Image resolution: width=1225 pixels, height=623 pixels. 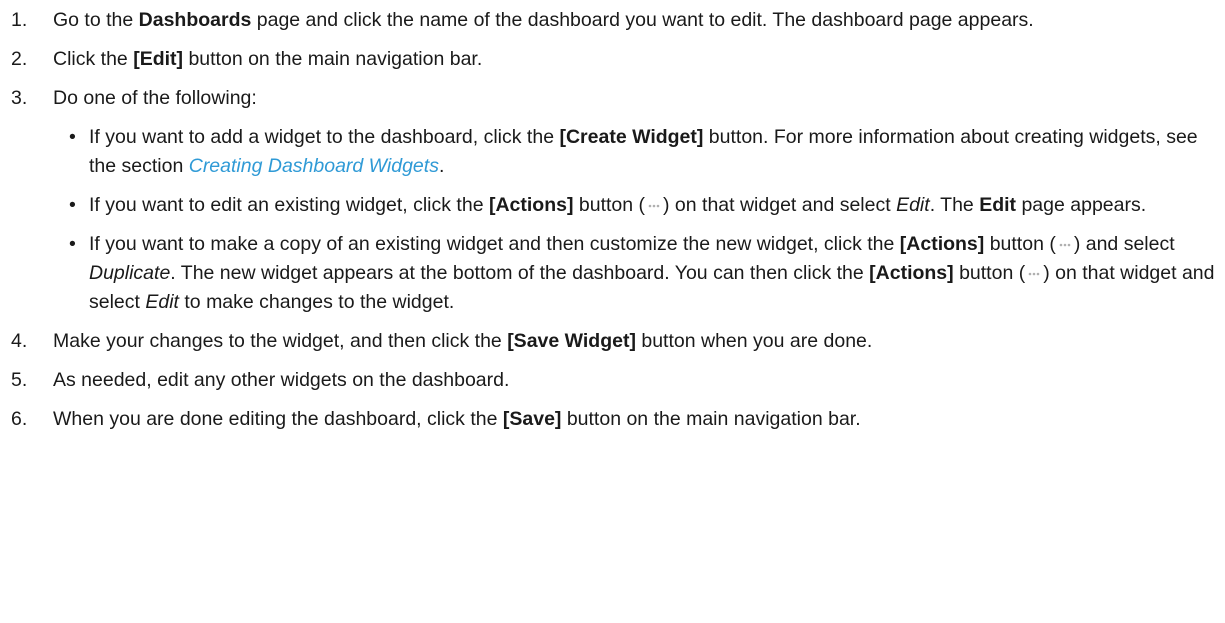 I want to click on ui-term-dashboards: Dashboards, so click(x=195, y=20).